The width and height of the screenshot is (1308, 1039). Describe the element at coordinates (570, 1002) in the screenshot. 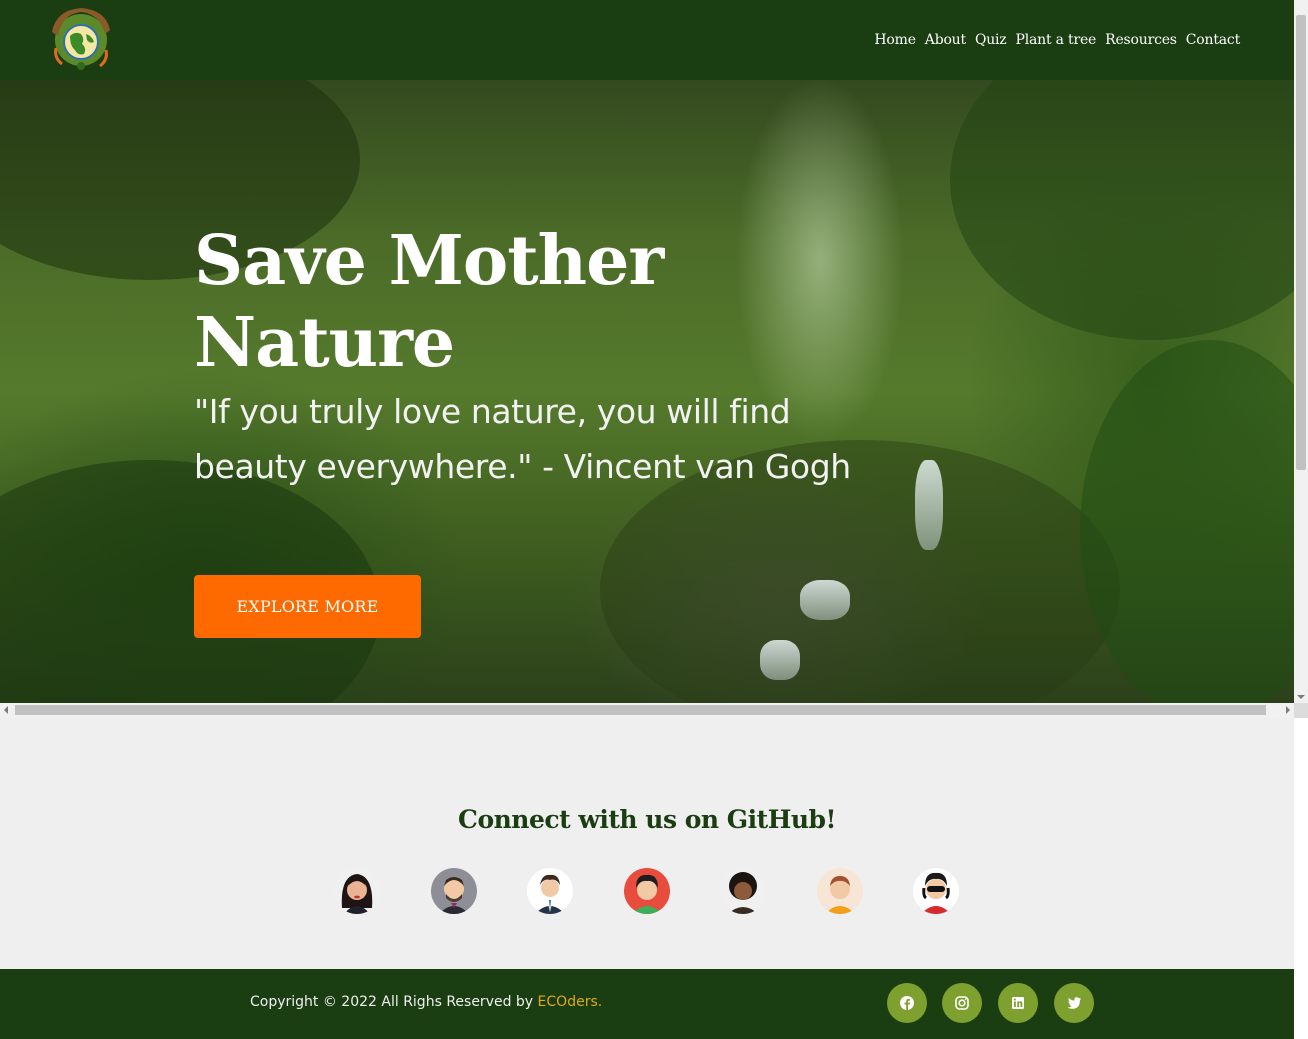

I see `brand-link: ECOders.` at that location.